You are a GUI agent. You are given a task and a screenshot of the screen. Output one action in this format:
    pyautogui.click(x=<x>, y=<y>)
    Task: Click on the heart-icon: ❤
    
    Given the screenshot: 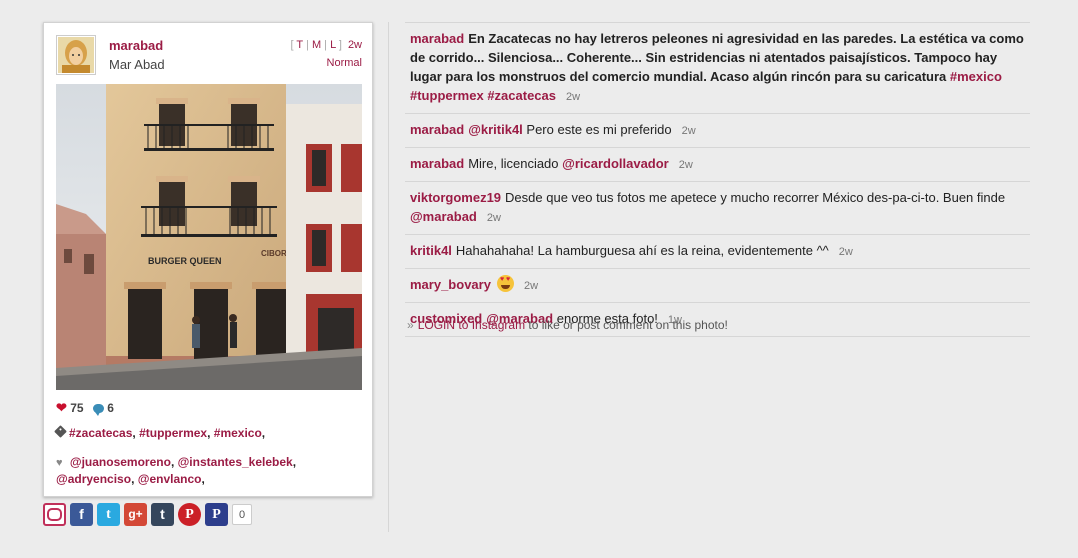 What is the action you would take?
    pyautogui.click(x=61, y=407)
    